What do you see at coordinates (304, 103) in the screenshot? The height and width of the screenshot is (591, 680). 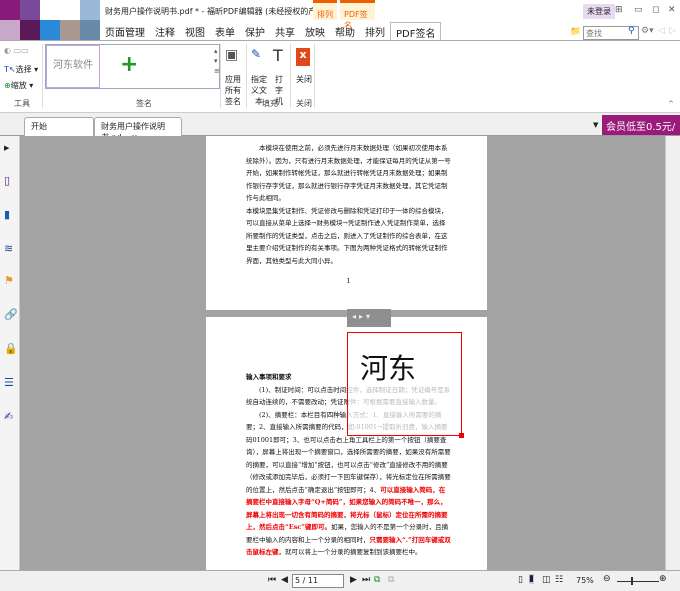 I see `group-label-close: 关闭` at bounding box center [304, 103].